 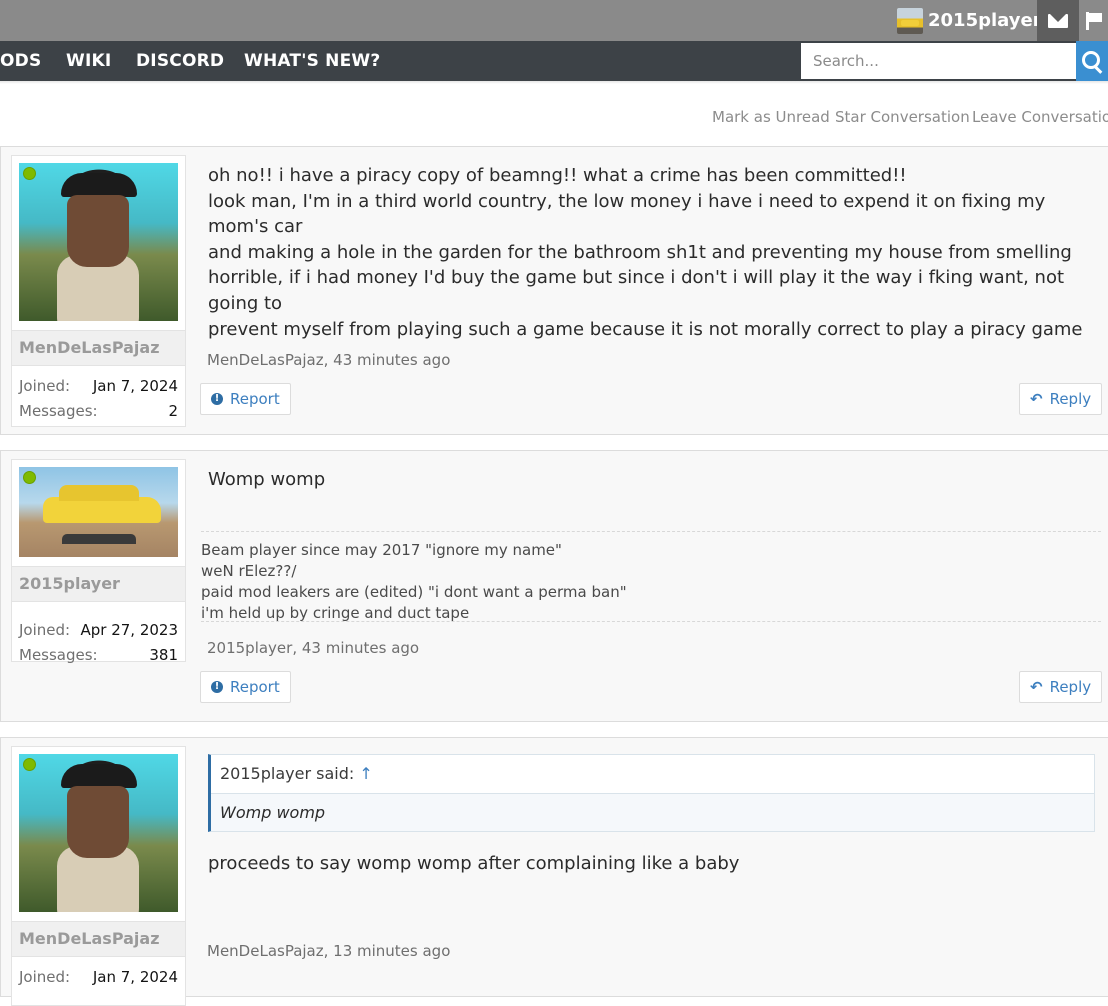 What do you see at coordinates (20, 61) in the screenshot?
I see `nav-item-mods: ODS` at bounding box center [20, 61].